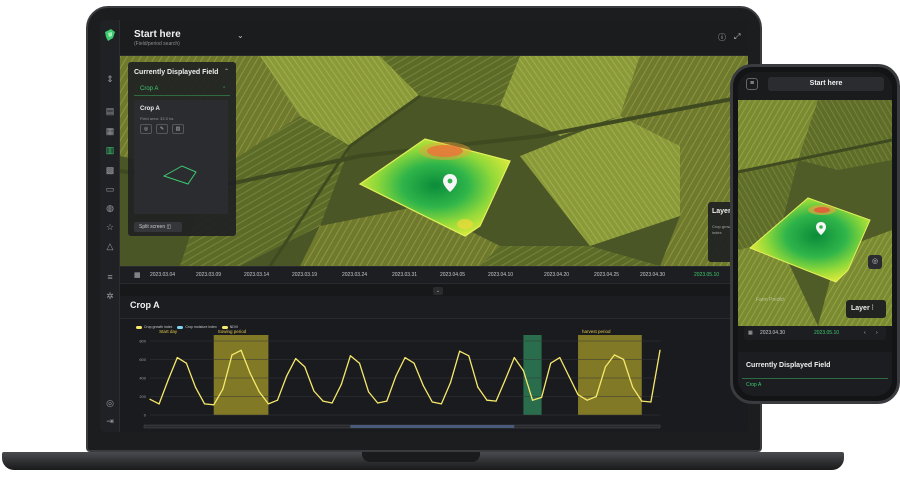  I want to click on date-item: 2023.04.10, so click(500, 275).